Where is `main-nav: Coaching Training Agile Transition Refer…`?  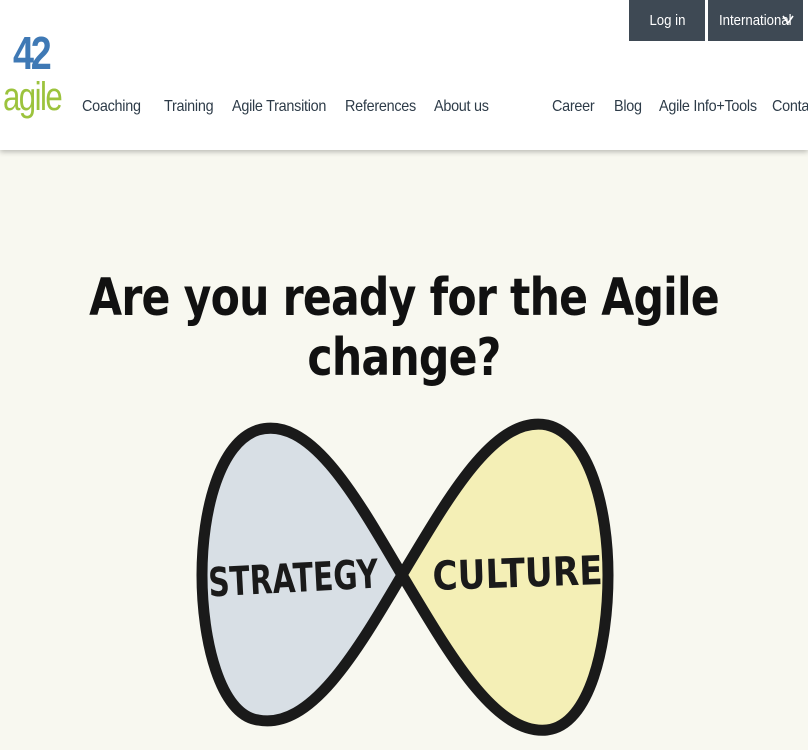 main-nav: Coaching Training Agile Transition Refer… is located at coordinates (290, 107).